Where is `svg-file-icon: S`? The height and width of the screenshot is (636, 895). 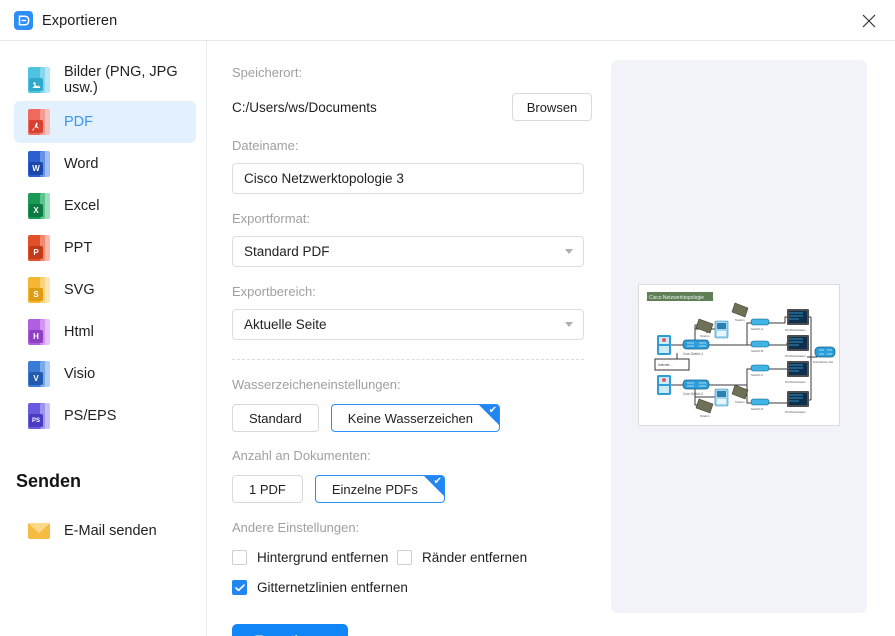 svg-file-icon: S is located at coordinates (39, 290).